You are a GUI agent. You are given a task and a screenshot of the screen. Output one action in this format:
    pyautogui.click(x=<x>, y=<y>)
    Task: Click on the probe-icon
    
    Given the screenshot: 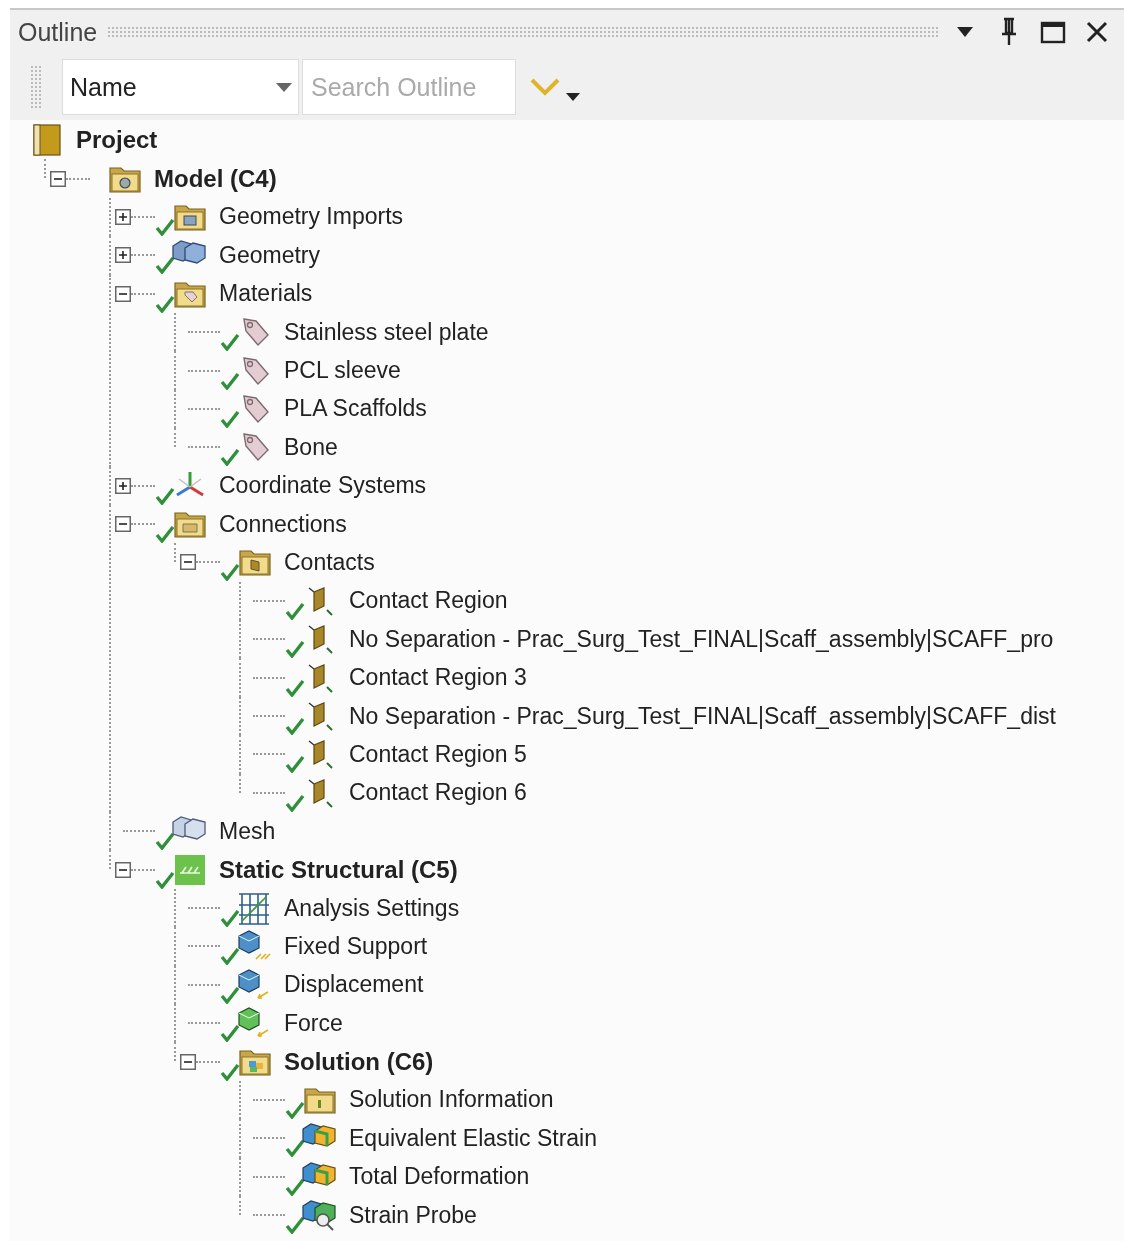 What is the action you would take?
    pyautogui.click(x=319, y=1215)
    